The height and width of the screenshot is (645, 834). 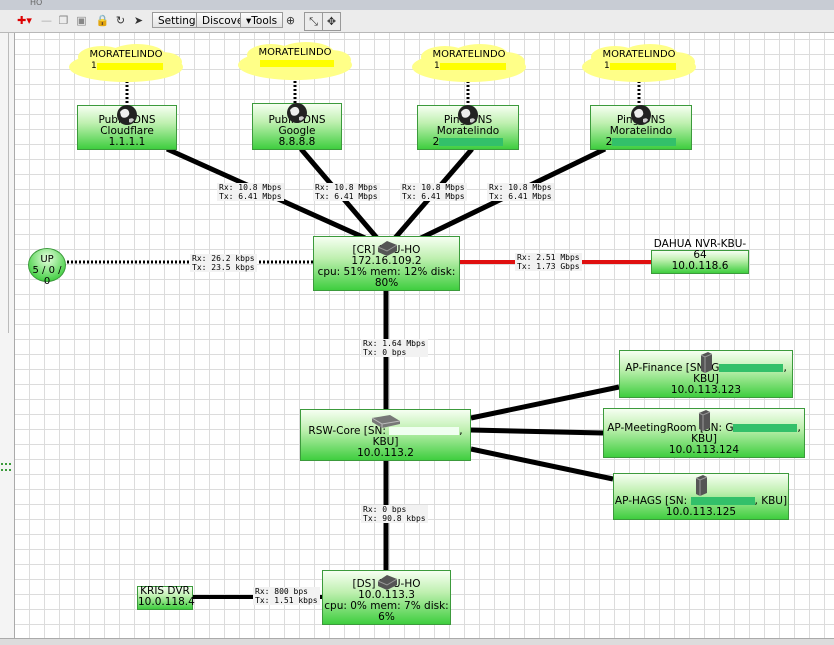 I want to click on link-tx: Tx: 1.51 kbps, so click(x=286, y=600).